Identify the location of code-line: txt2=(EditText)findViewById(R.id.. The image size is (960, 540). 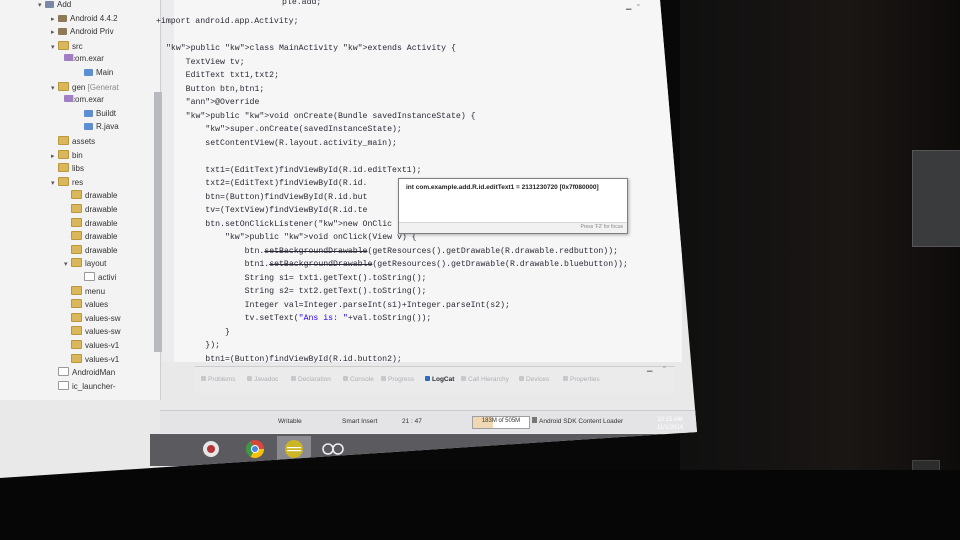
(267, 183).